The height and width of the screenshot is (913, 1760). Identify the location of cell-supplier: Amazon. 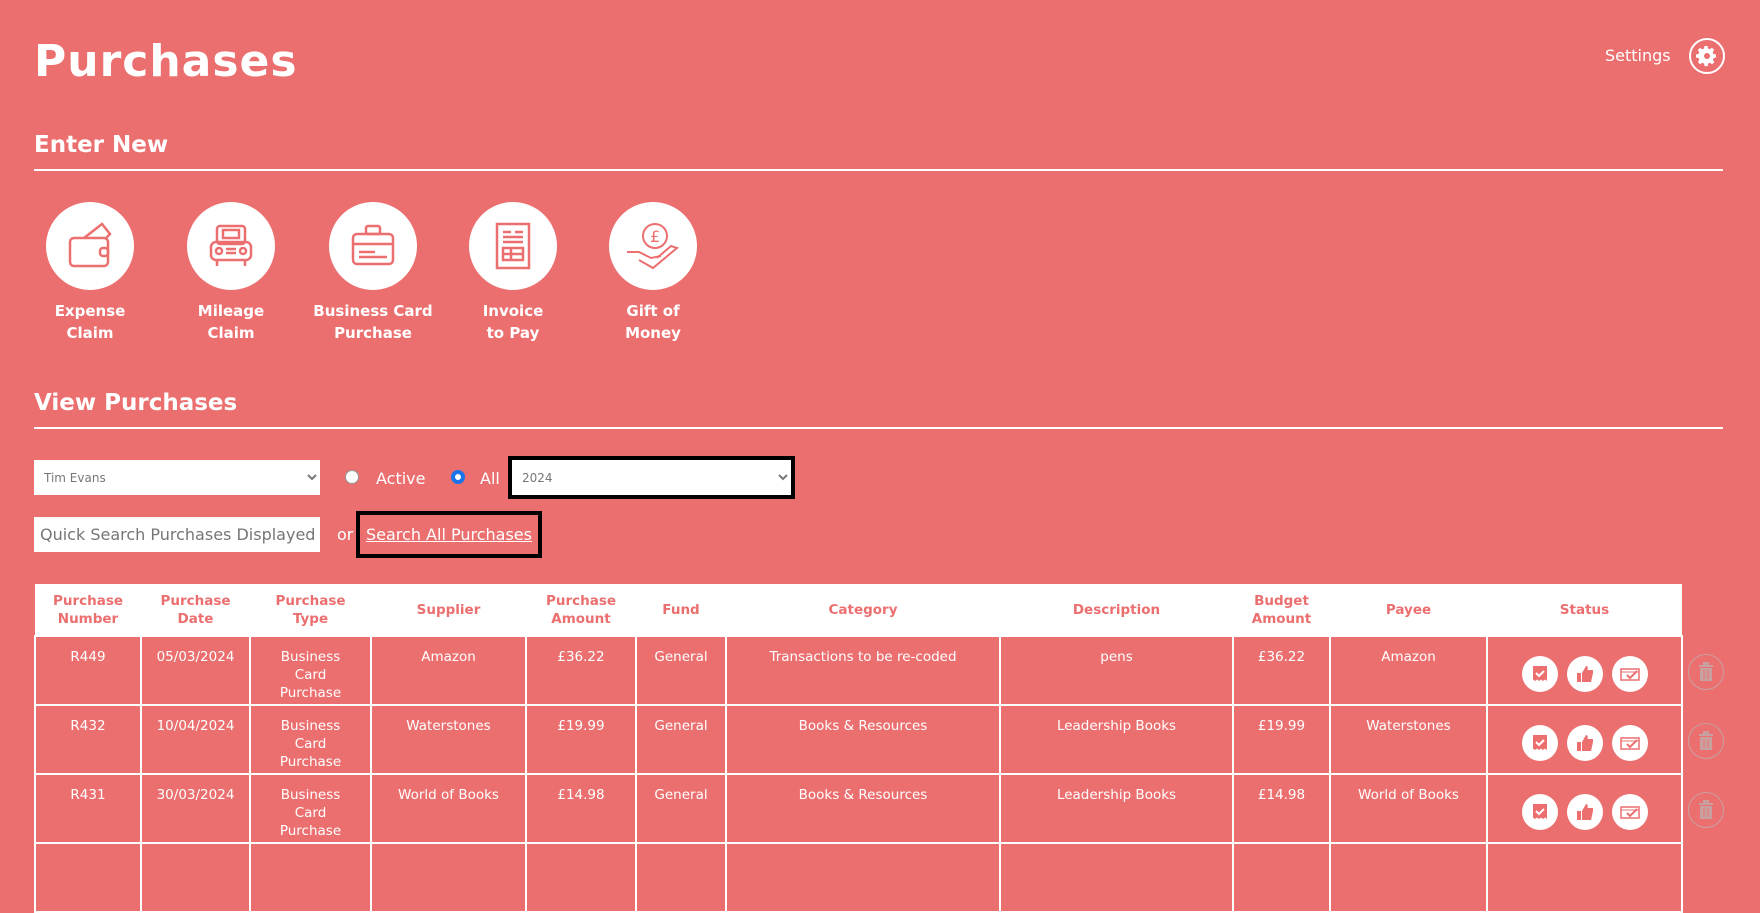
(448, 670).